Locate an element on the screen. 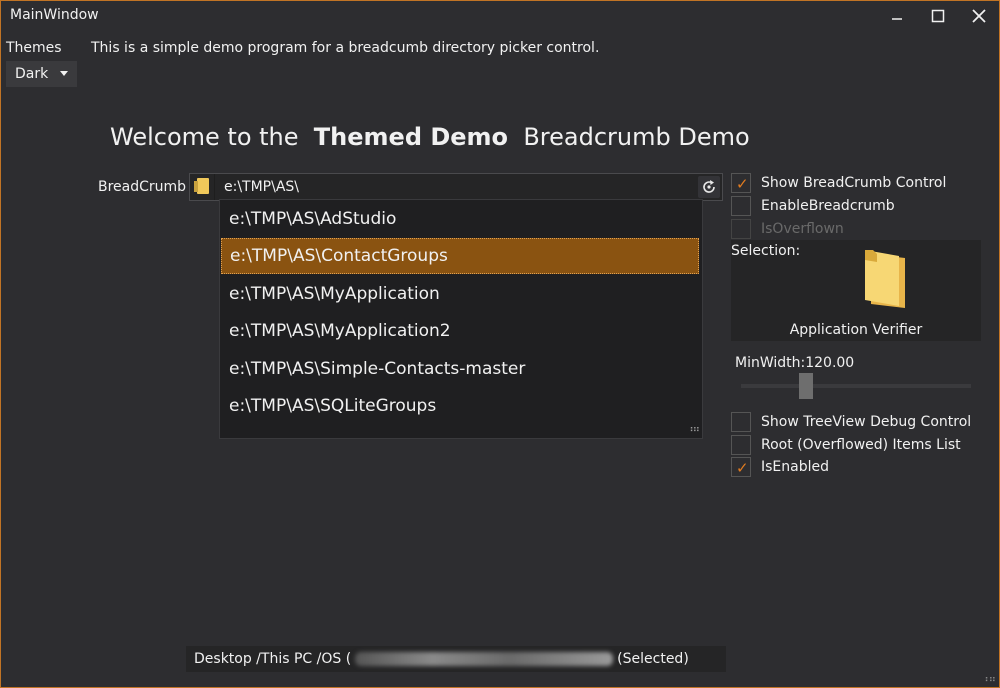 This screenshot has width=1000, height=688. close-button is located at coordinates (979, 16).